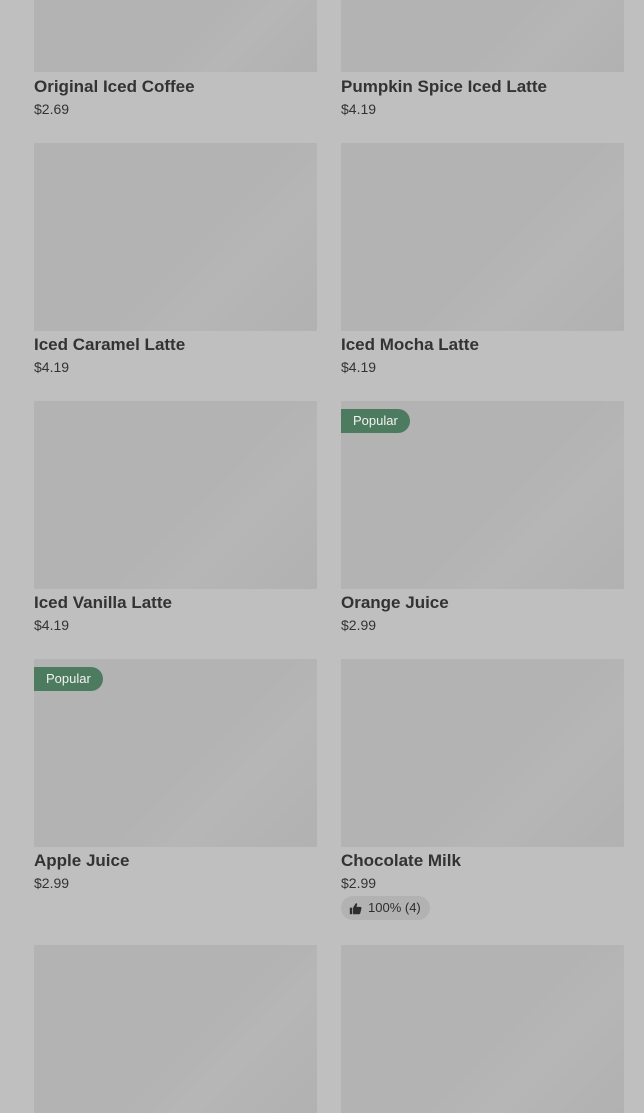 The width and height of the screenshot is (644, 1113). What do you see at coordinates (394, 907) in the screenshot?
I see `rating-text: 100% (4)` at bounding box center [394, 907].